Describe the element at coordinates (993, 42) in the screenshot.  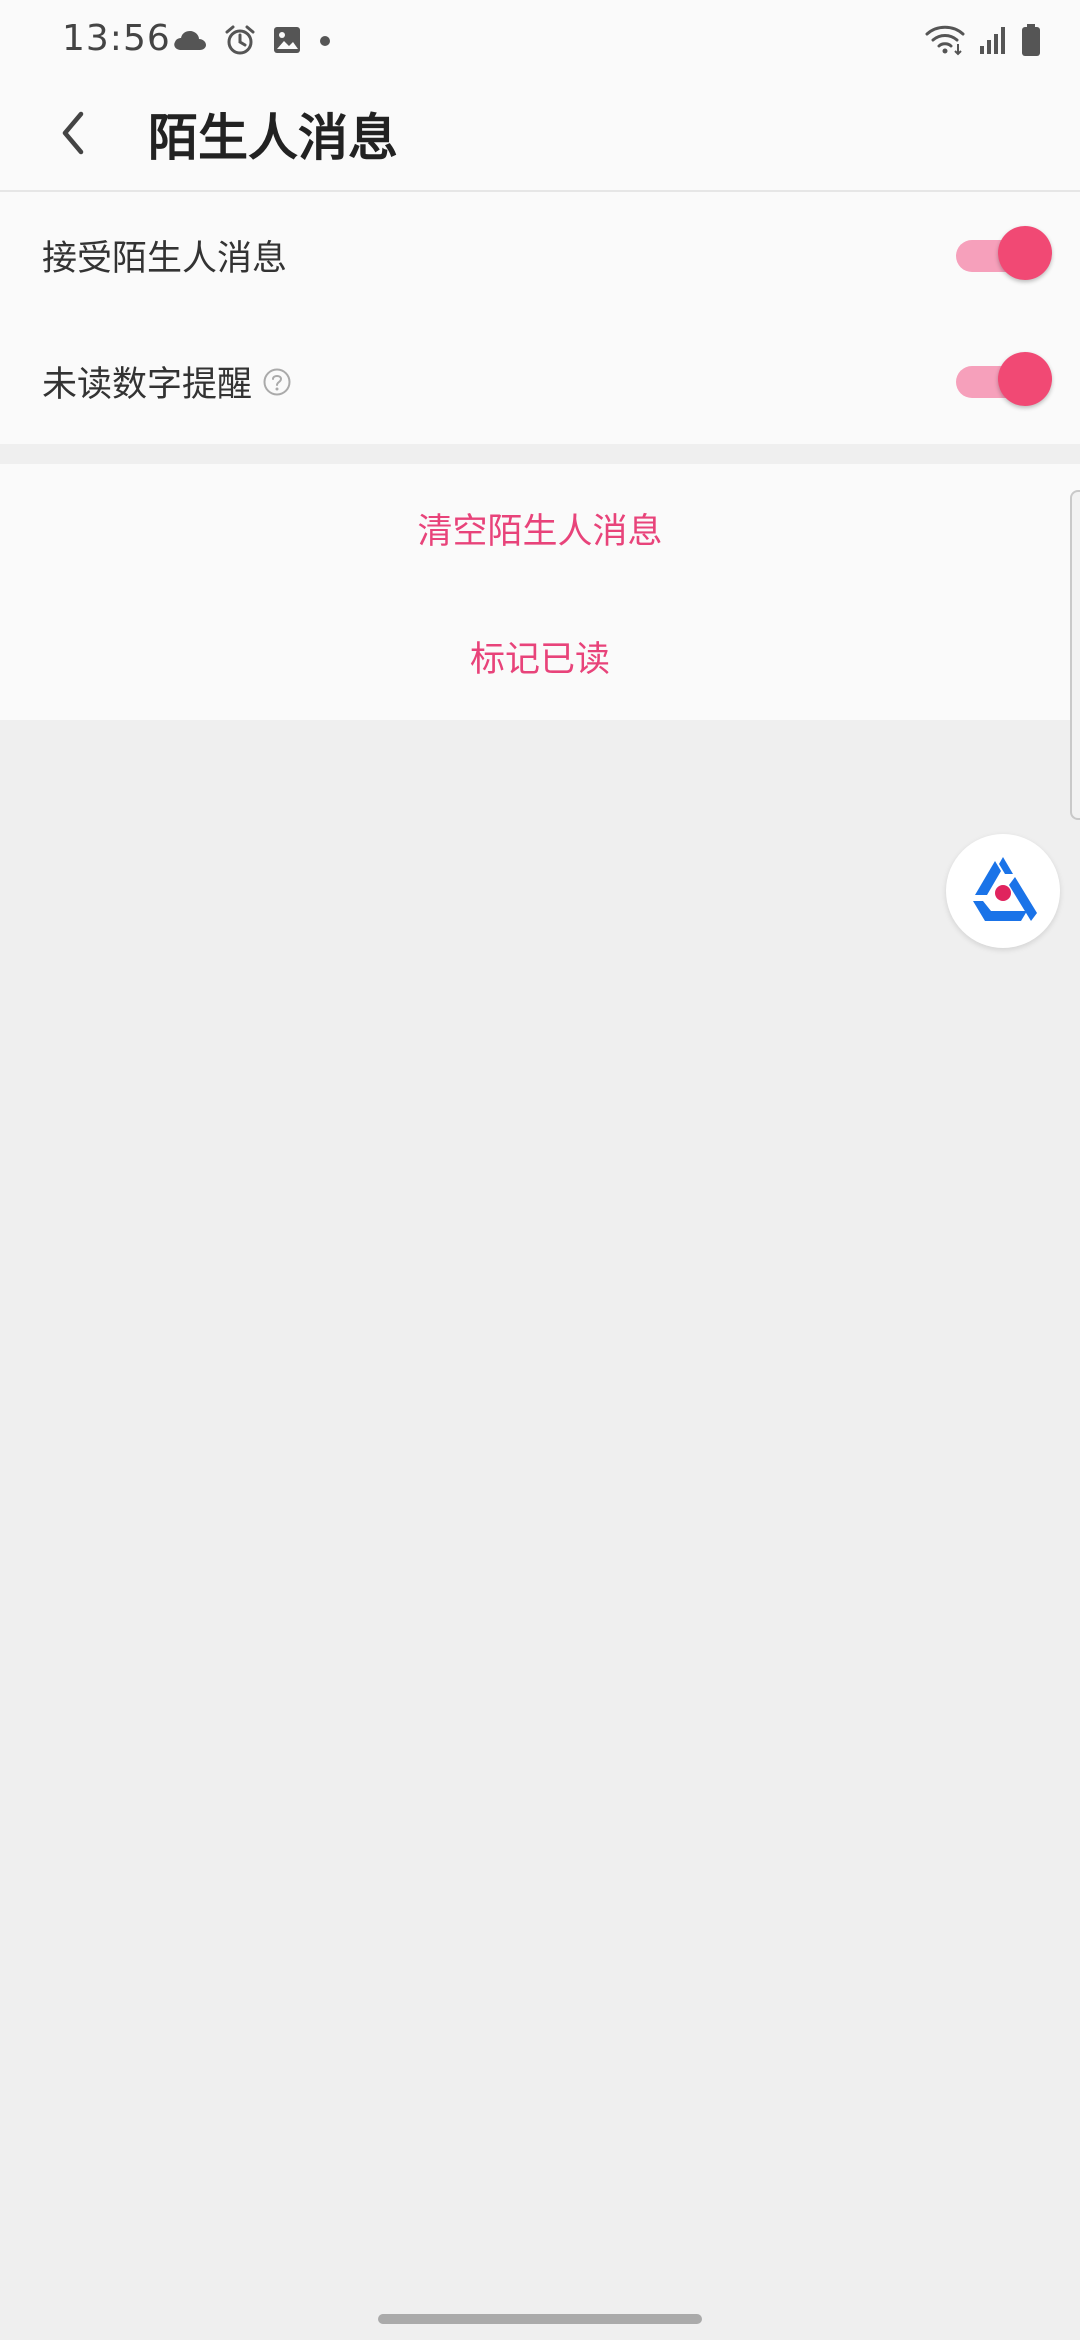
I see `signal-icon` at that location.